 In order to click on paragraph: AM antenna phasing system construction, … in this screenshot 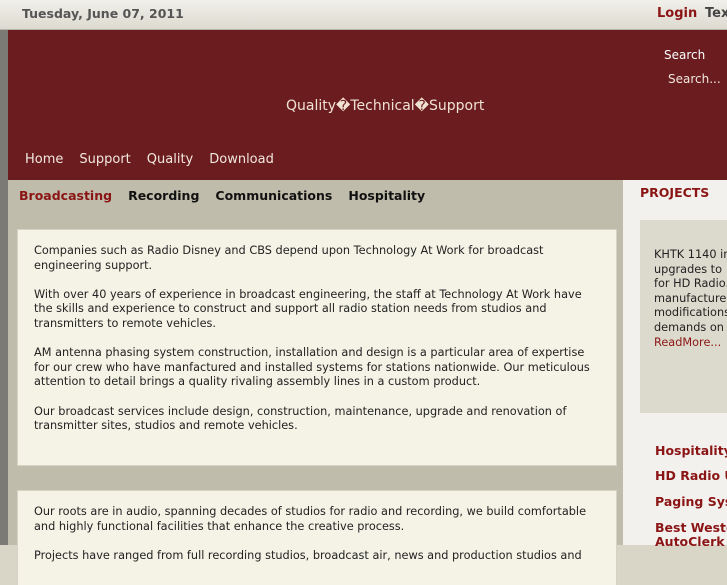, I will do `click(312, 367)`.